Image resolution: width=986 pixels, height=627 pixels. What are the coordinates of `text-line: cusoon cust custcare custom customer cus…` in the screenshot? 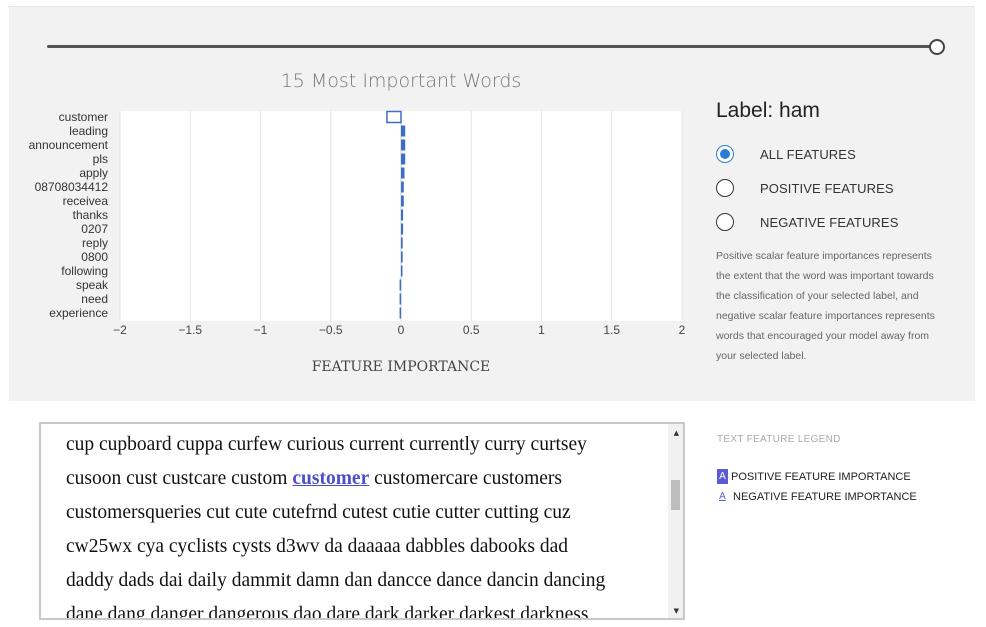 It's located at (366, 479).